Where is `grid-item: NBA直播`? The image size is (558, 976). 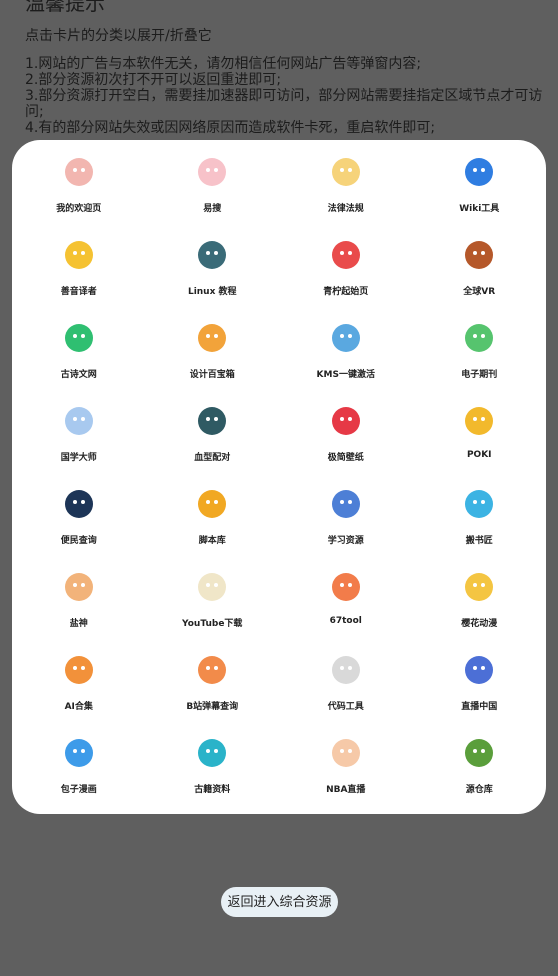
grid-item: NBA直播 is located at coordinates (346, 777).